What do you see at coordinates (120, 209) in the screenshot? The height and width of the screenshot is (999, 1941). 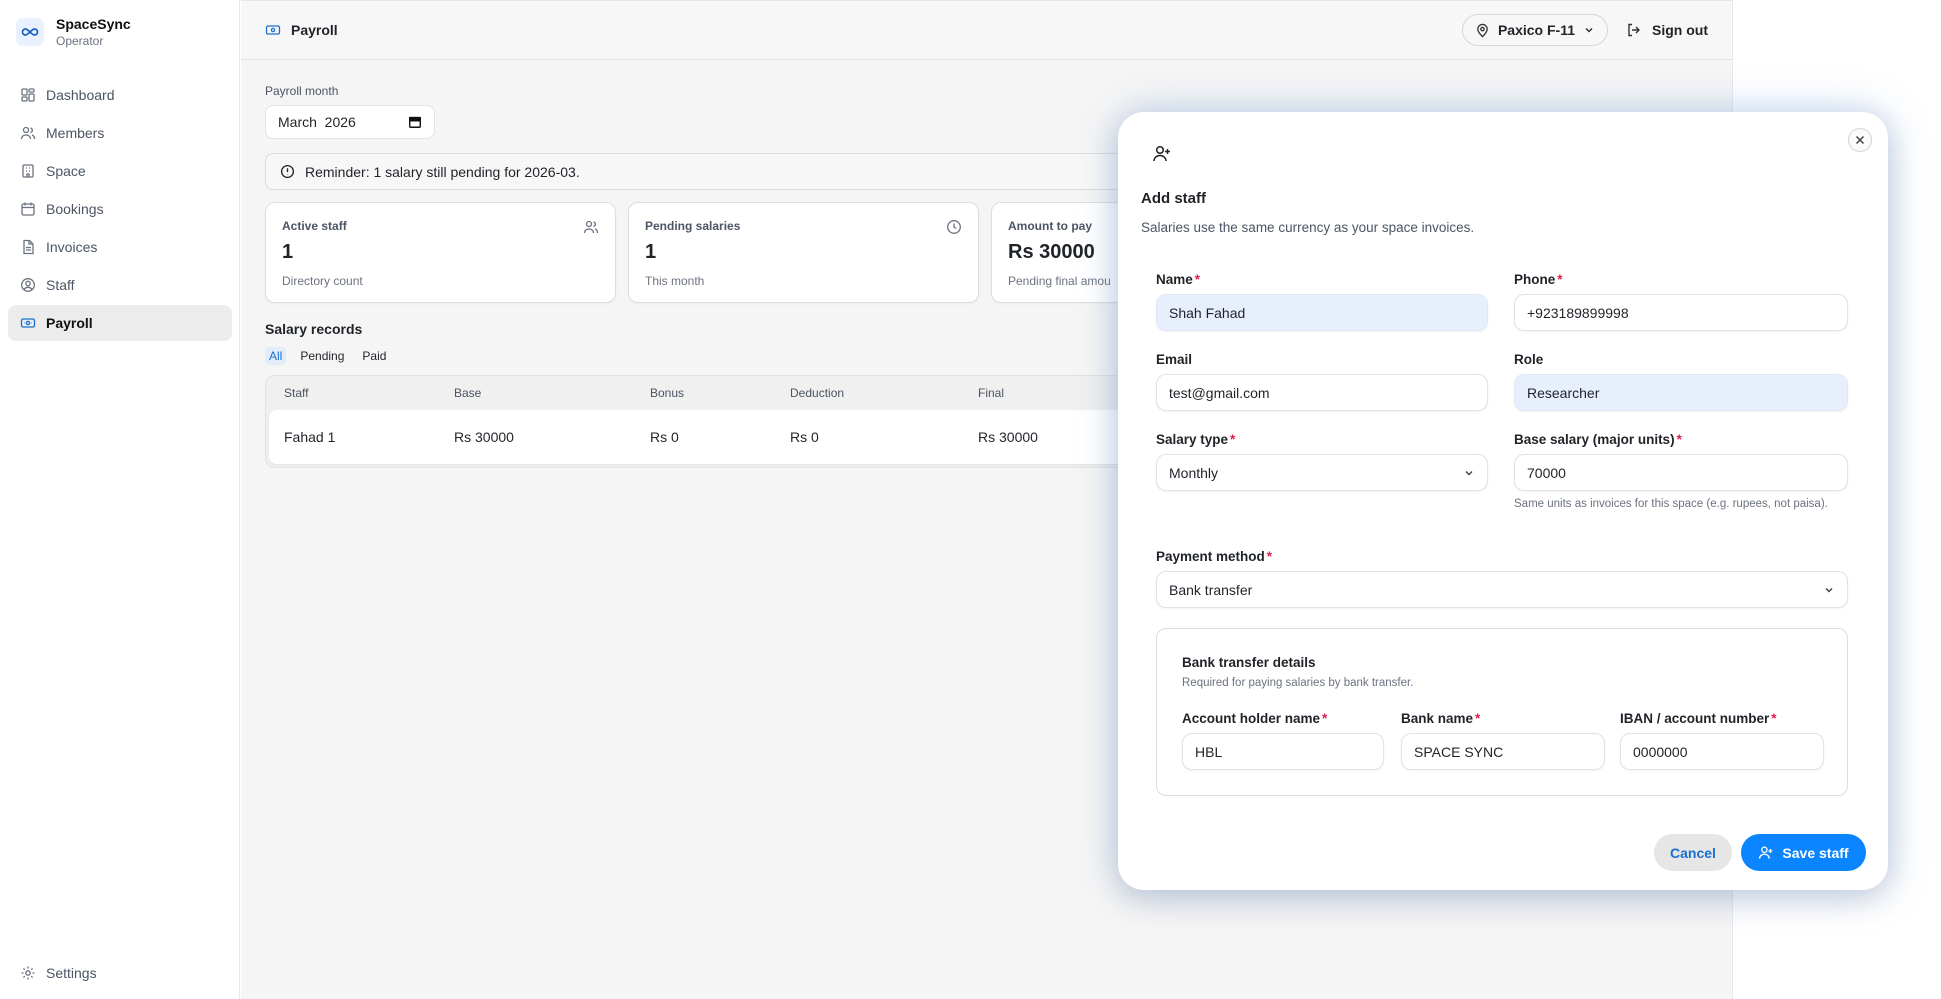 I see `sidebar-item-bookings: Bookings` at bounding box center [120, 209].